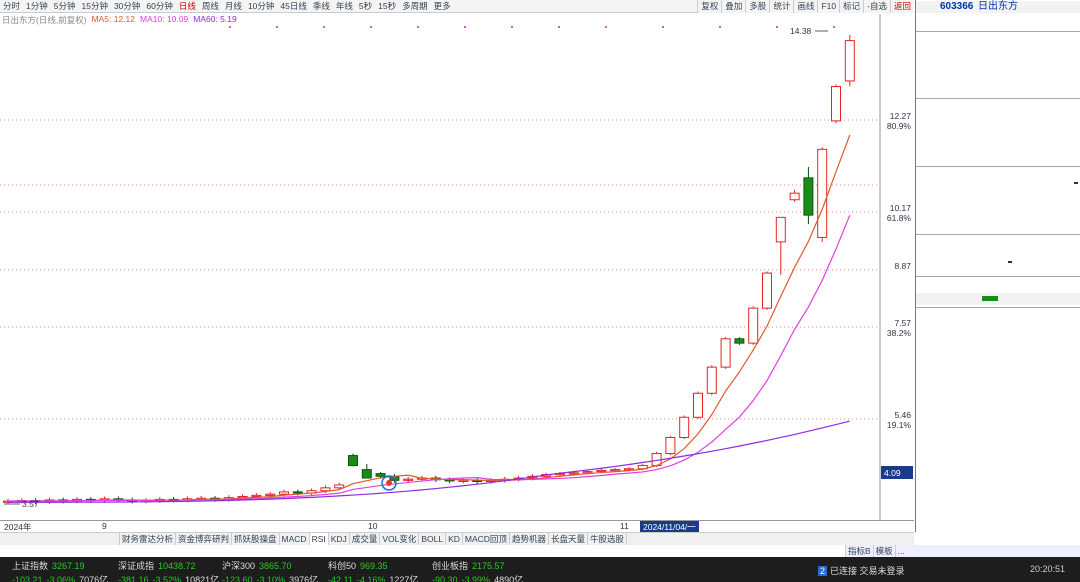 This screenshot has width=1080, height=582. Describe the element at coordinates (159, 6) in the screenshot. I see `period-tab-5: 60分钟` at that location.